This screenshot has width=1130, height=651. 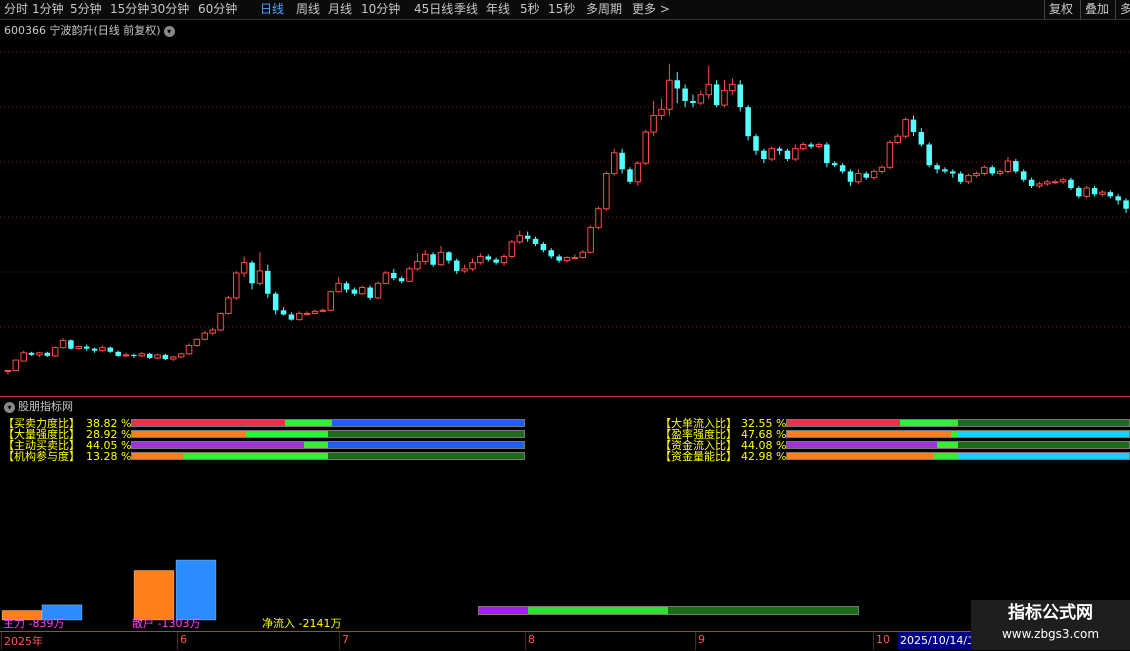 I want to click on indicator-name: 股朋指标网, so click(x=45, y=406).